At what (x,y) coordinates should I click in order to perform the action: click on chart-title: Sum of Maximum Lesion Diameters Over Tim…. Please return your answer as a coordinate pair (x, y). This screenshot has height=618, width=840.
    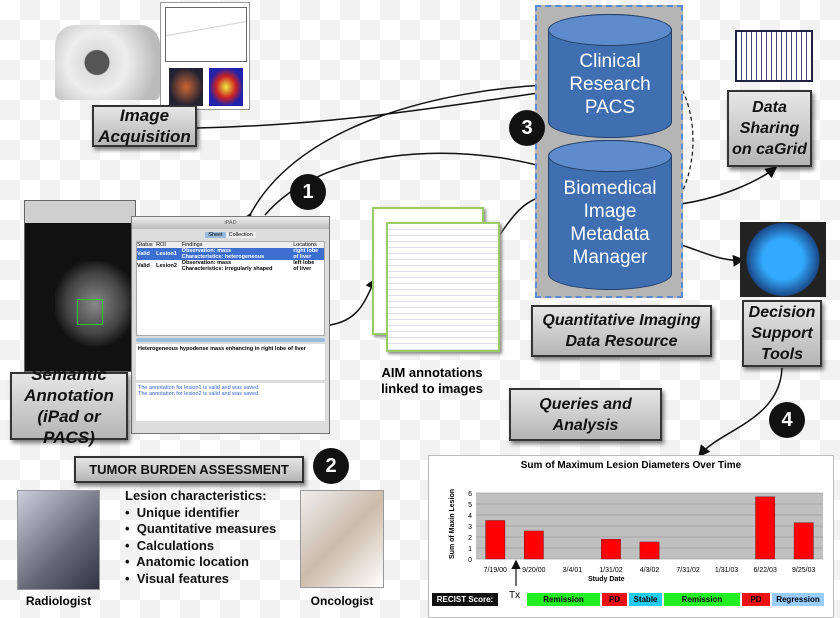
    Looking at the image, I should click on (631, 465).